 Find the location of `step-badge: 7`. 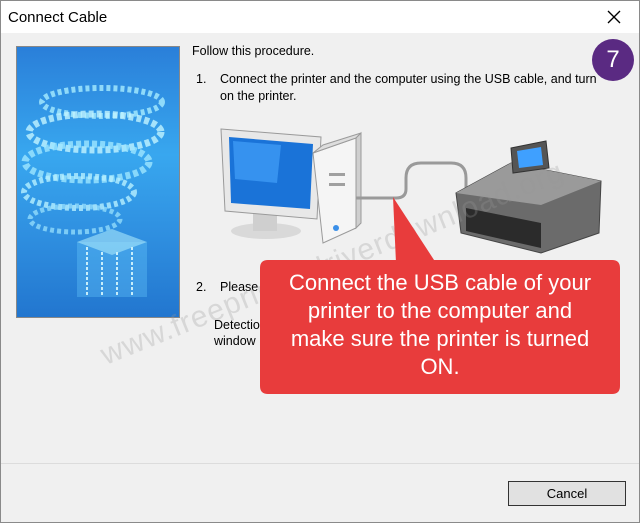

step-badge: 7 is located at coordinates (613, 60).